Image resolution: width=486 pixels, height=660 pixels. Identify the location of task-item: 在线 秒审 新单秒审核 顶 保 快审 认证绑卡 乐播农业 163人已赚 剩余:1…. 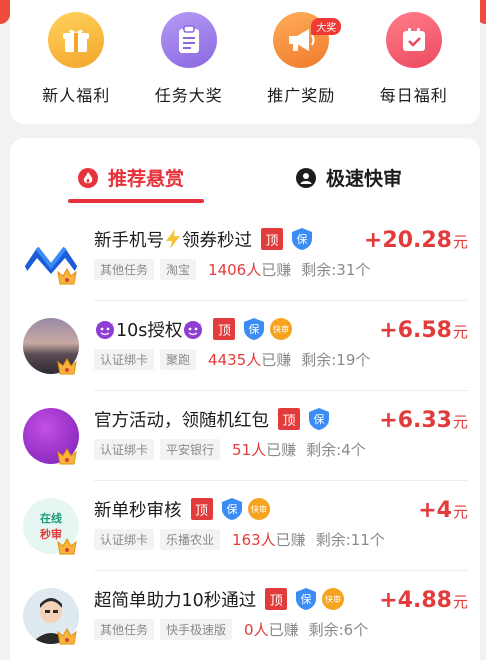
(245, 537).